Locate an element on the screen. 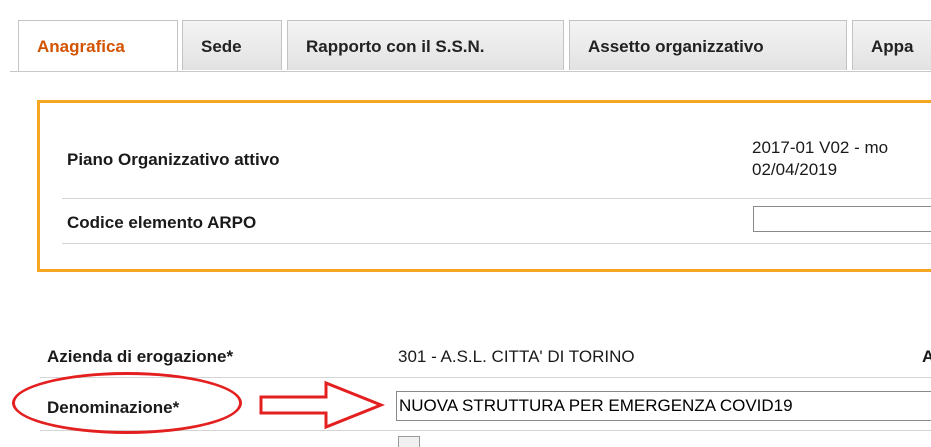 The width and height of the screenshot is (931, 447). tab-sede: Sede is located at coordinates (232, 45).